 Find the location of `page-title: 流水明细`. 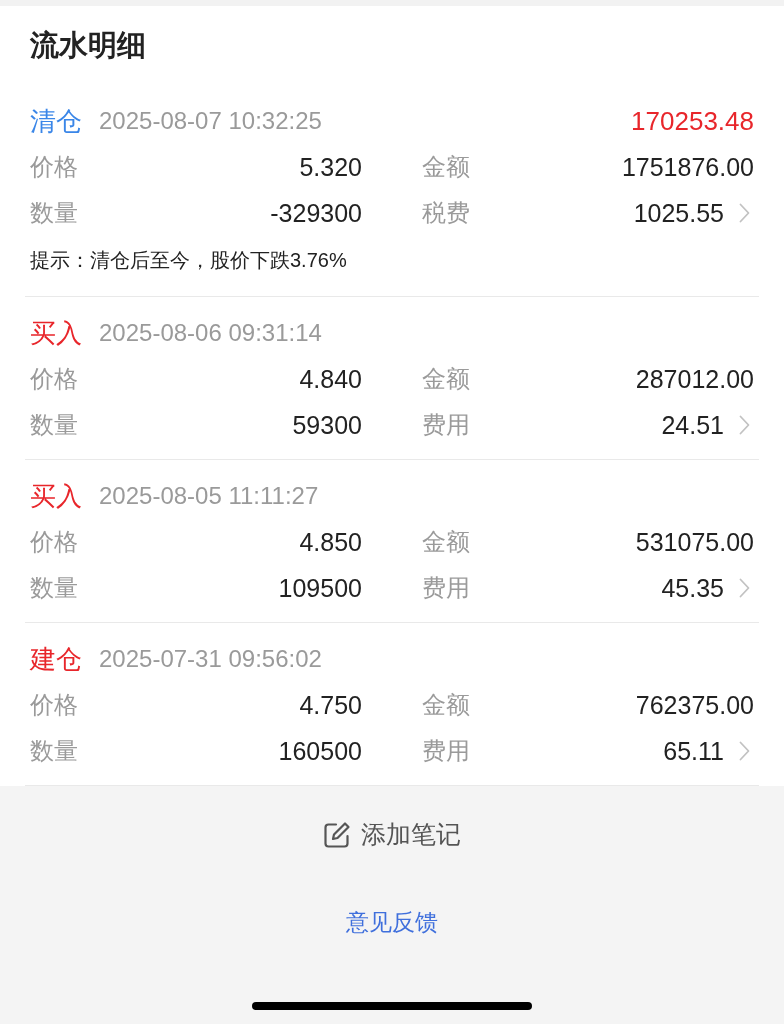

page-title: 流水明细 is located at coordinates (88, 45).